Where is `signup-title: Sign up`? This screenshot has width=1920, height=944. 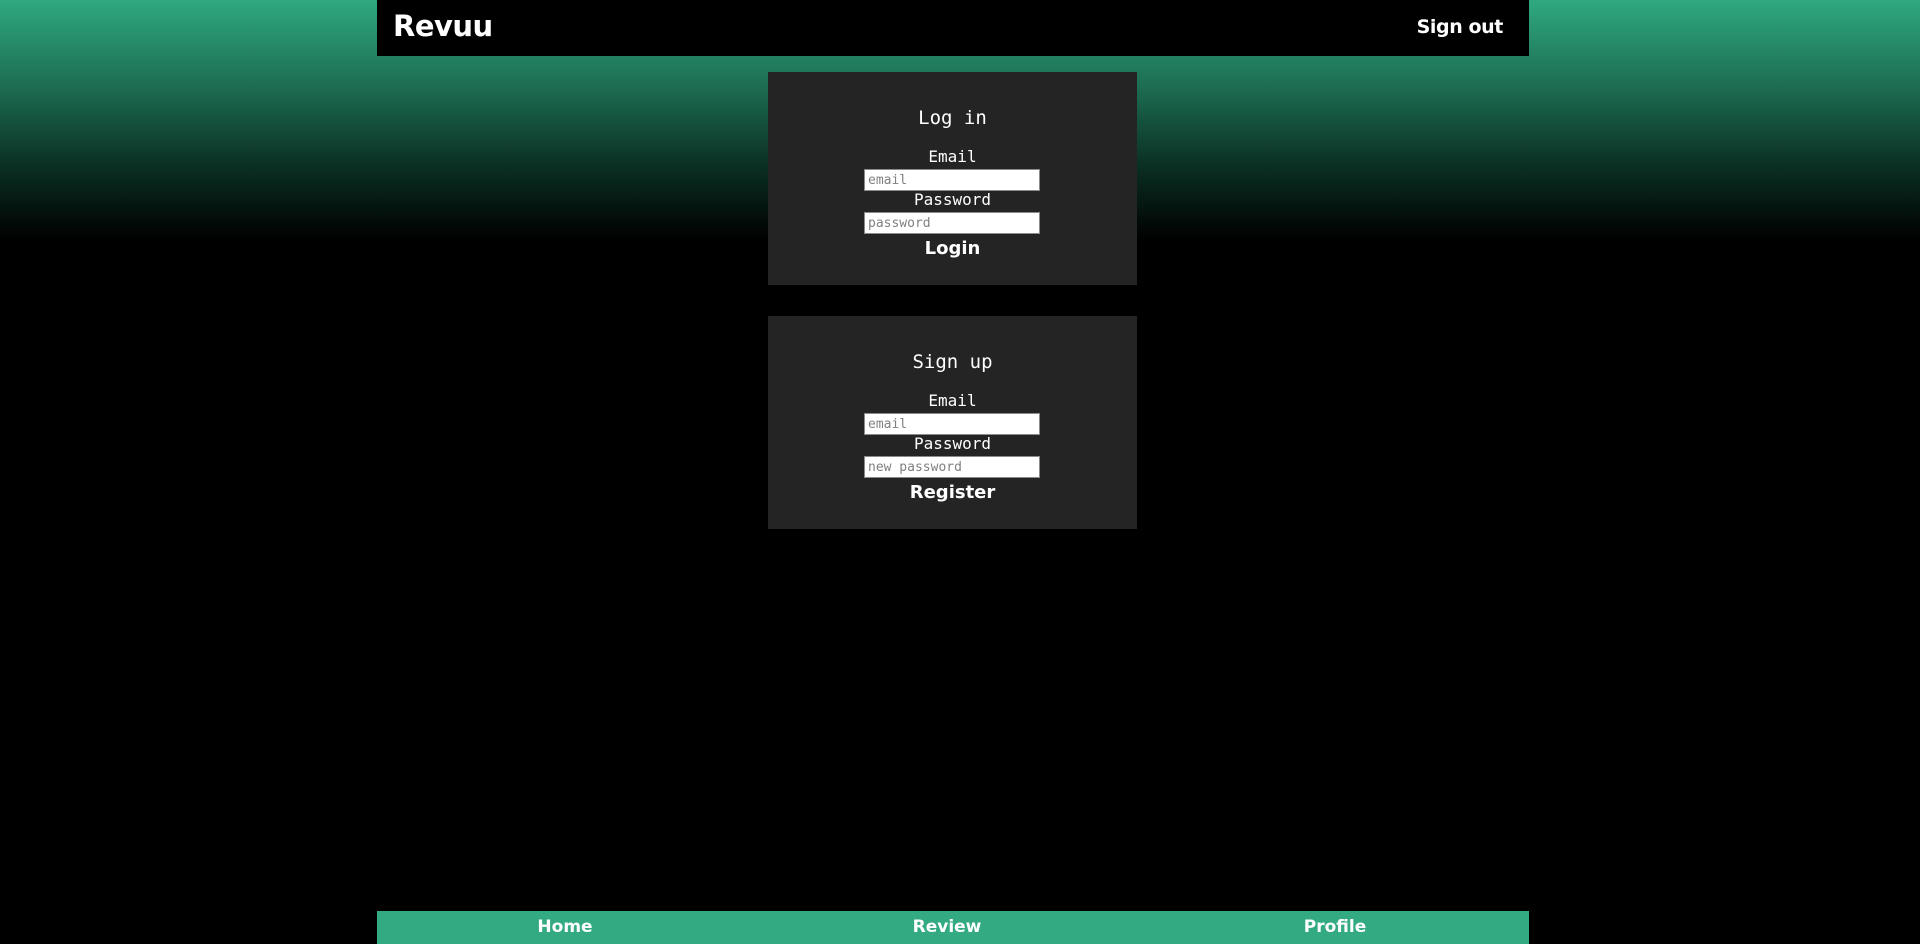
signup-title: Sign up is located at coordinates (952, 362).